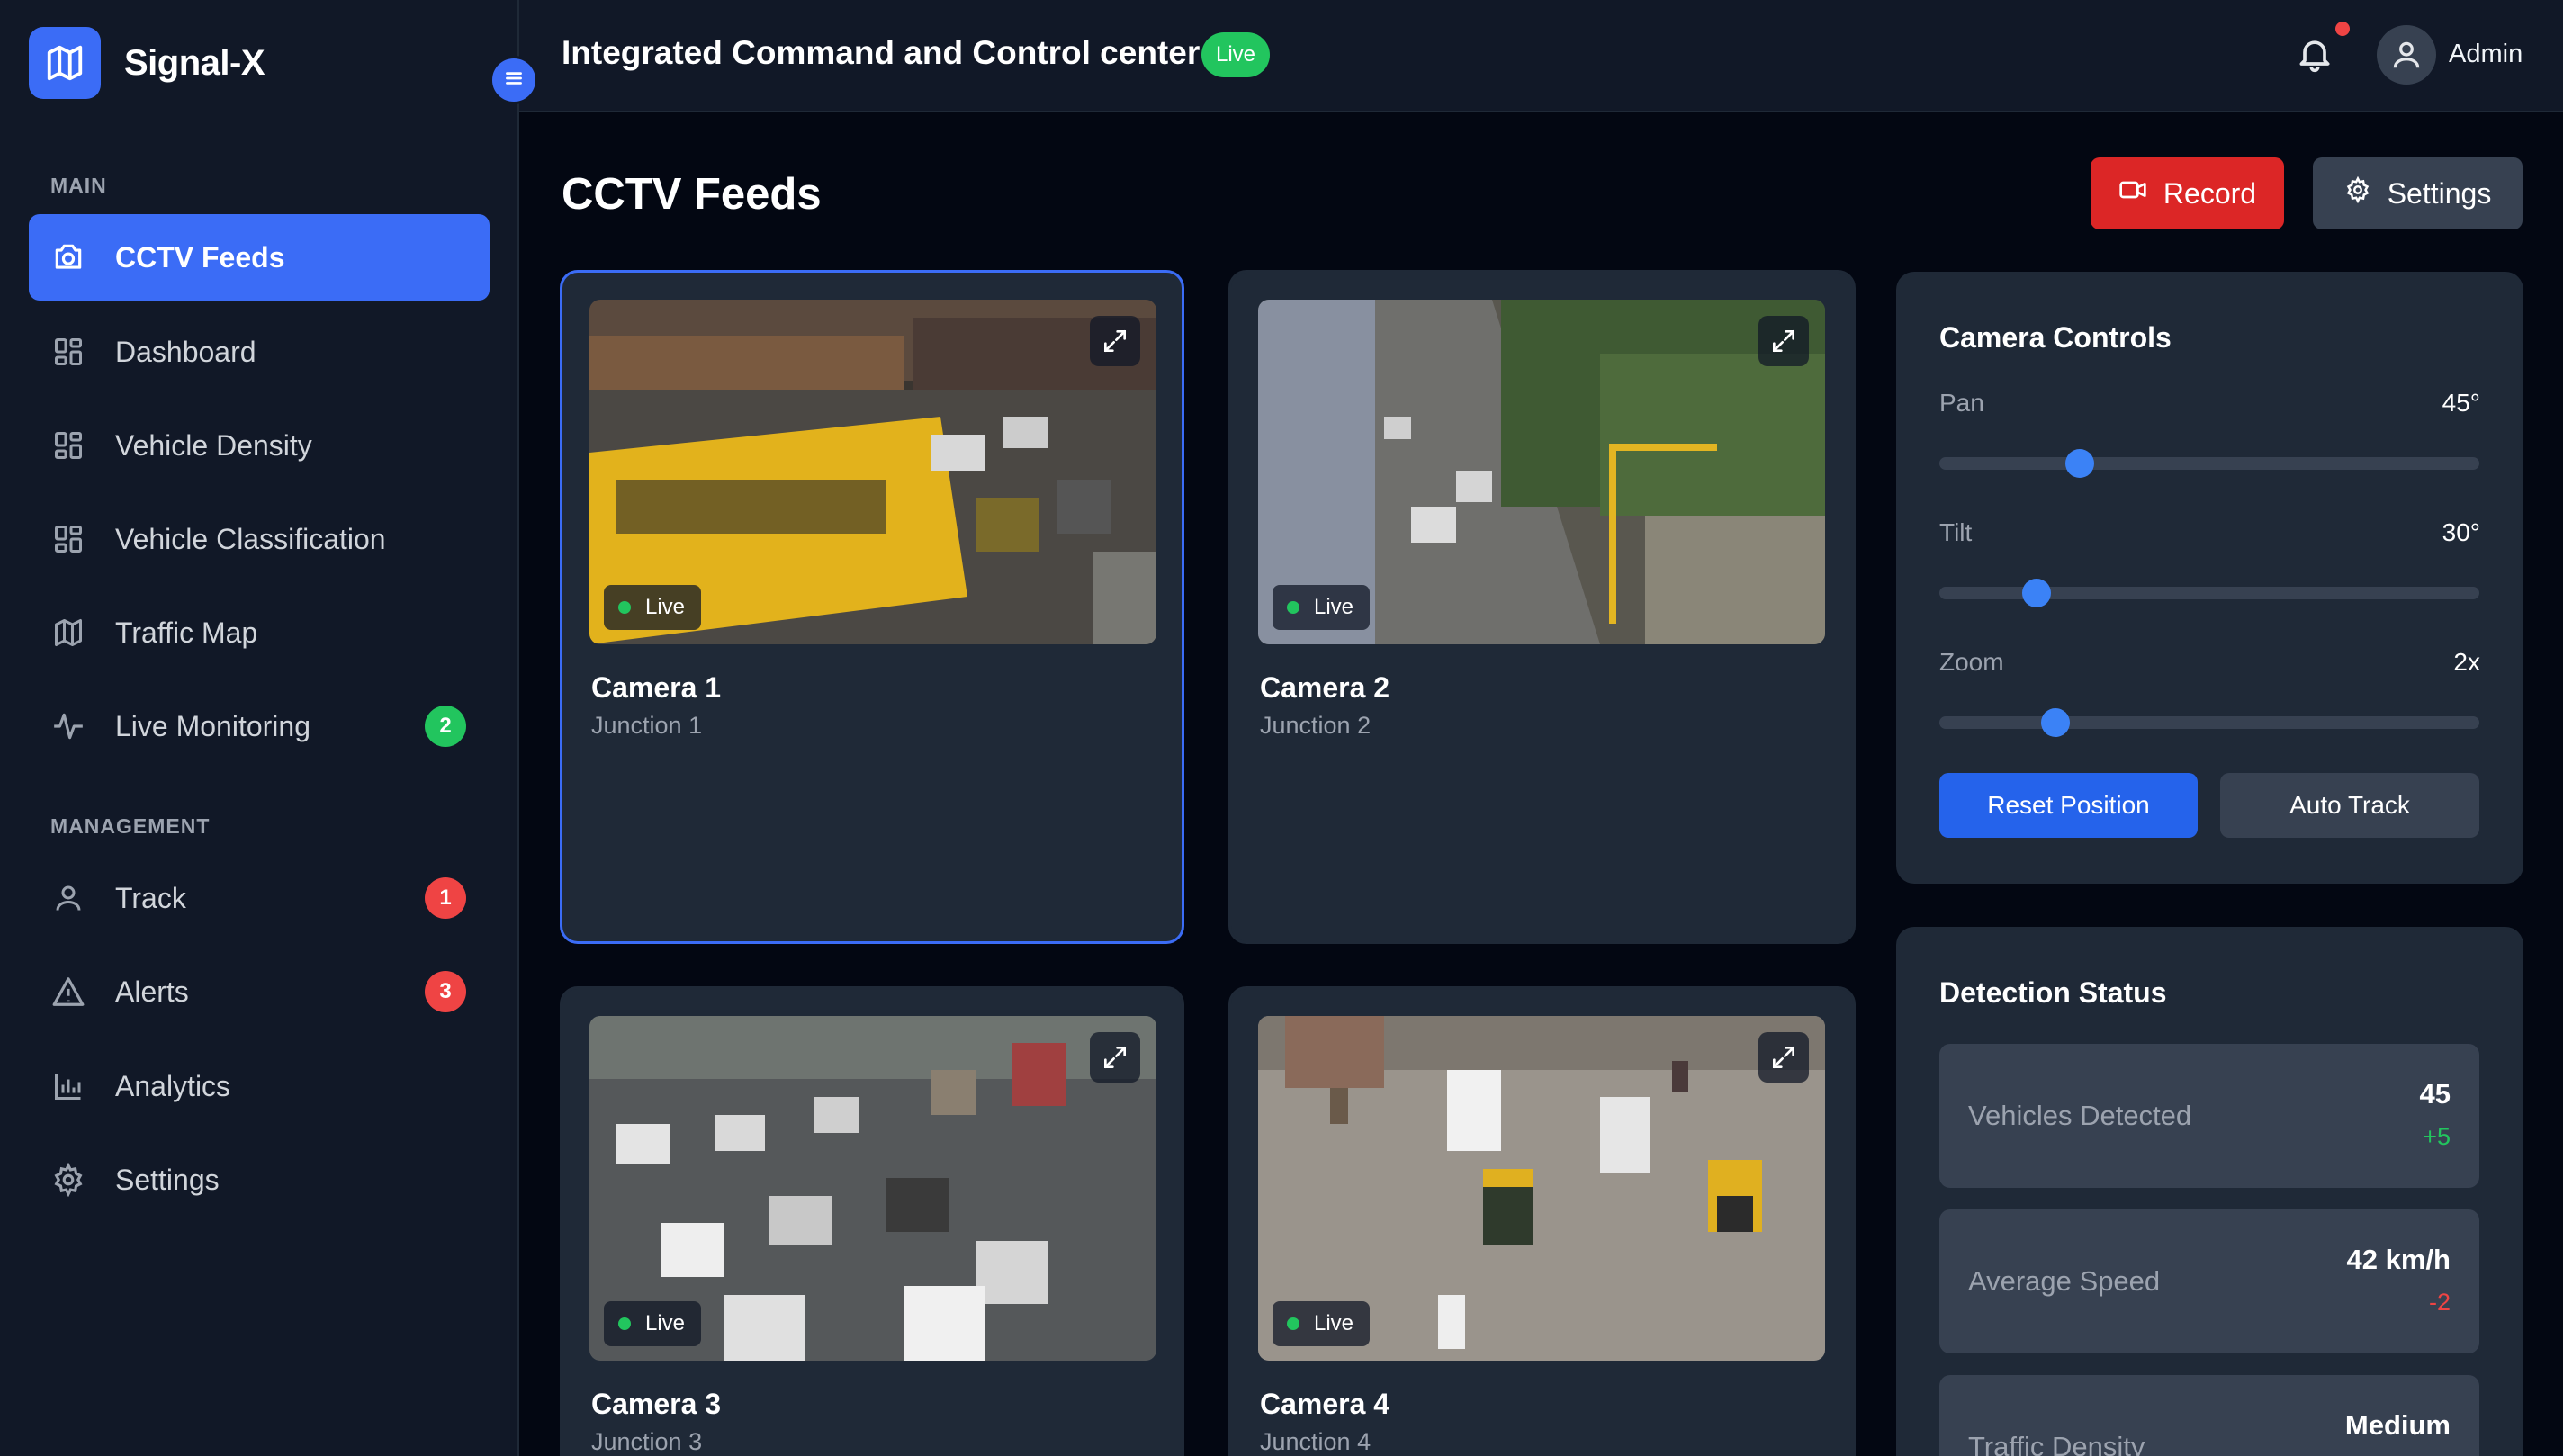 The width and height of the screenshot is (2563, 1456). What do you see at coordinates (2486, 54) in the screenshot?
I see `user-name: Admin` at bounding box center [2486, 54].